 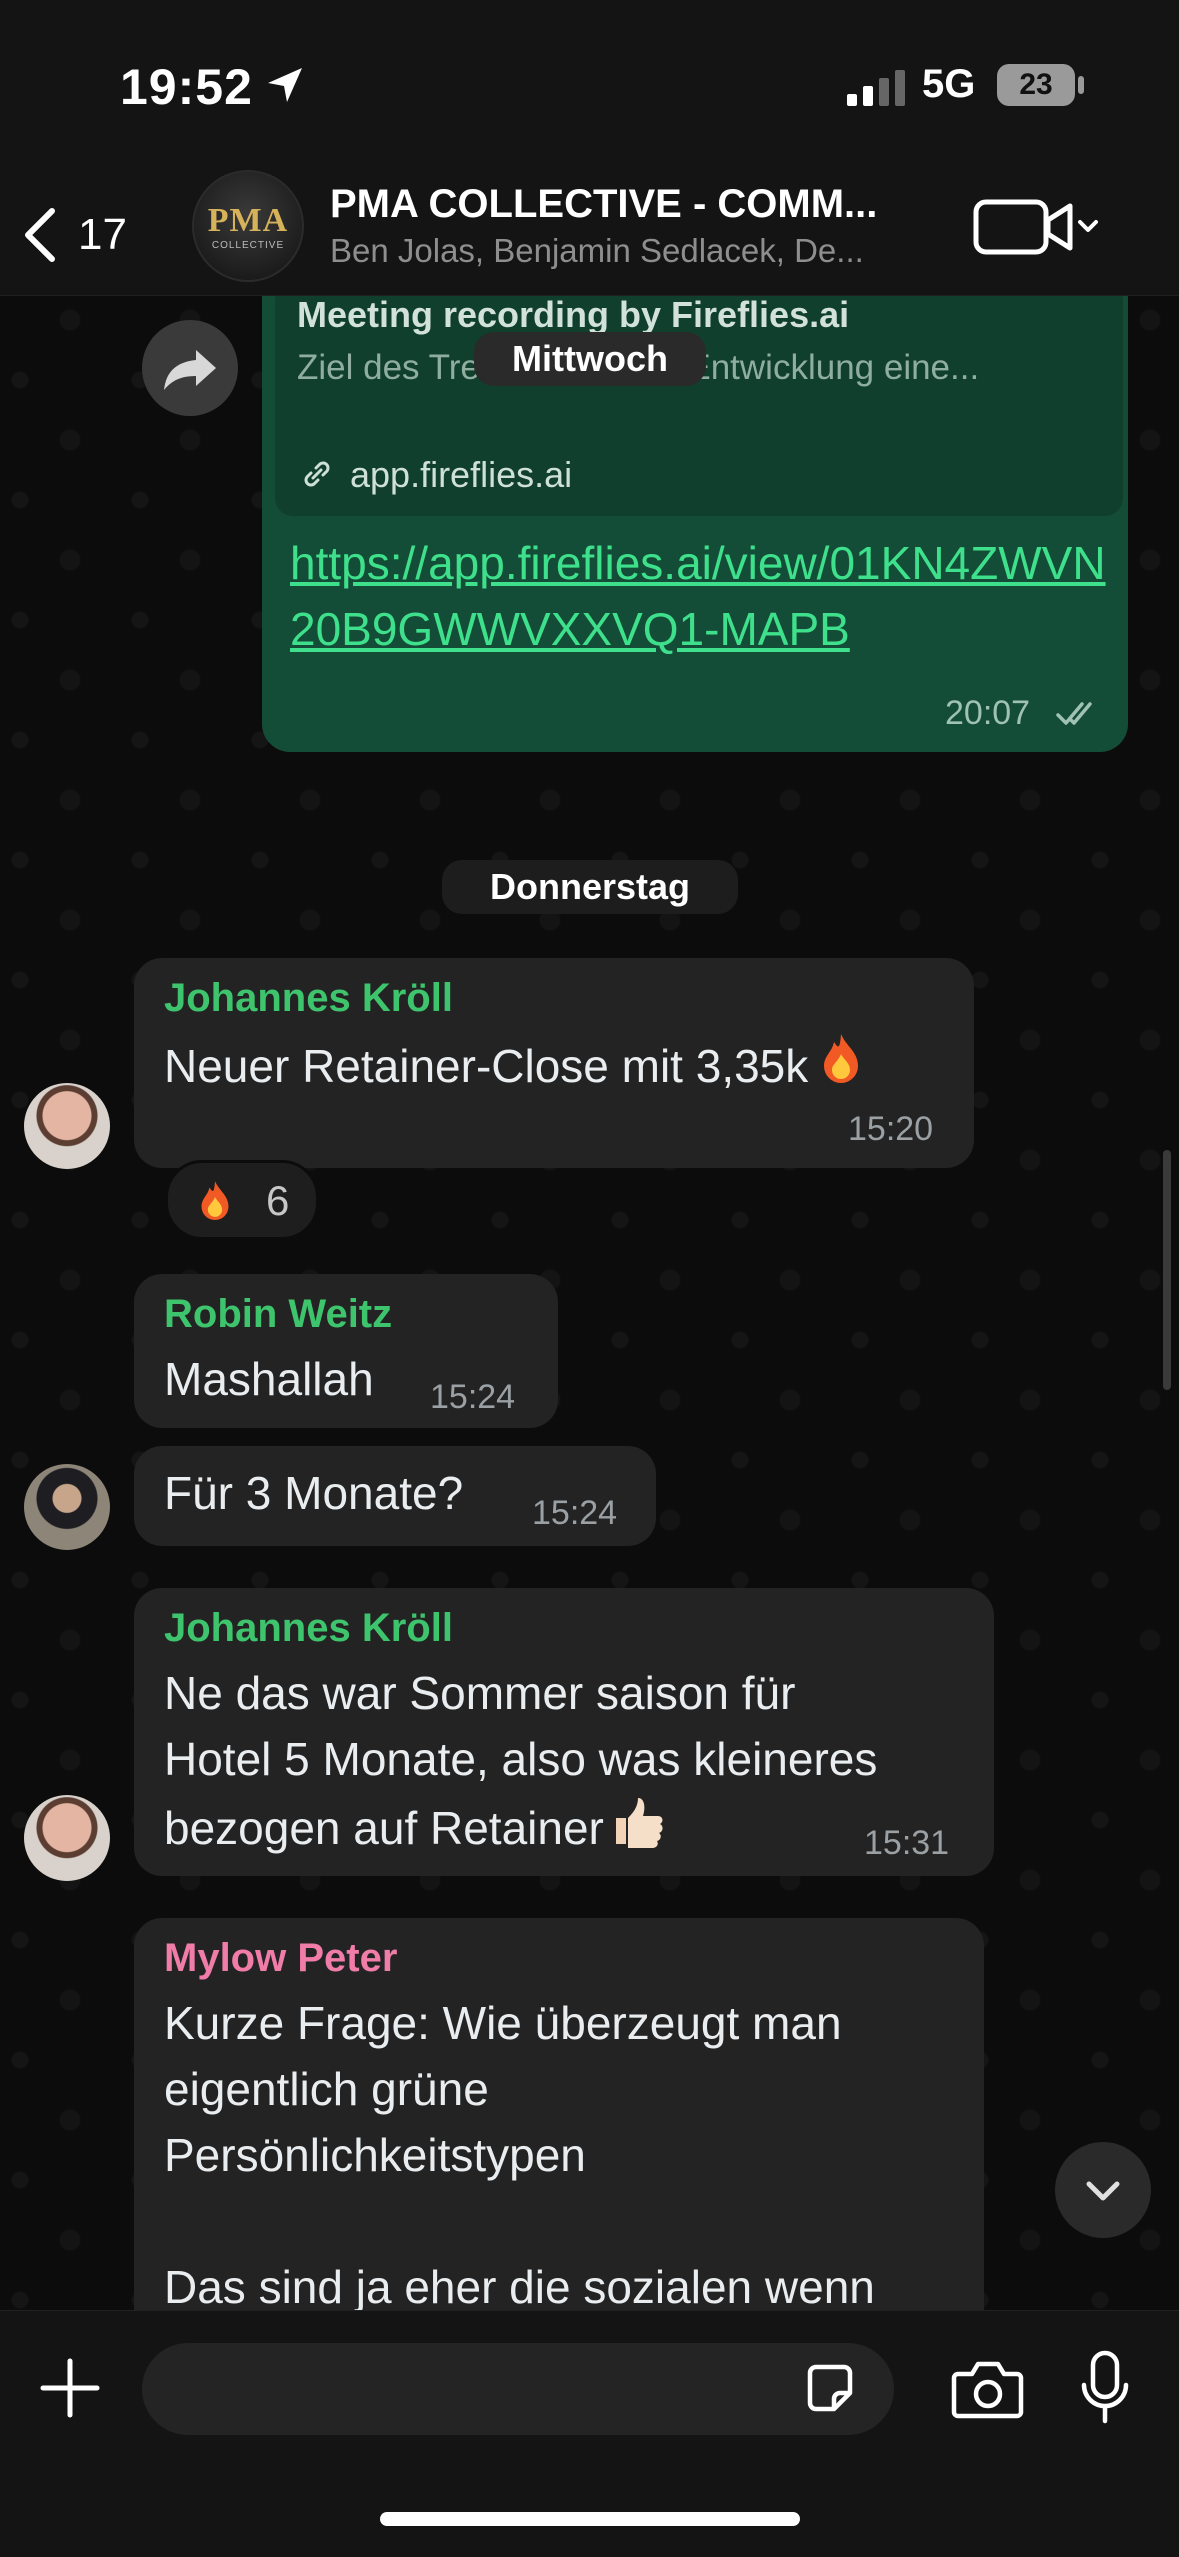 I want to click on reaction-count: 6, so click(x=278, y=1200).